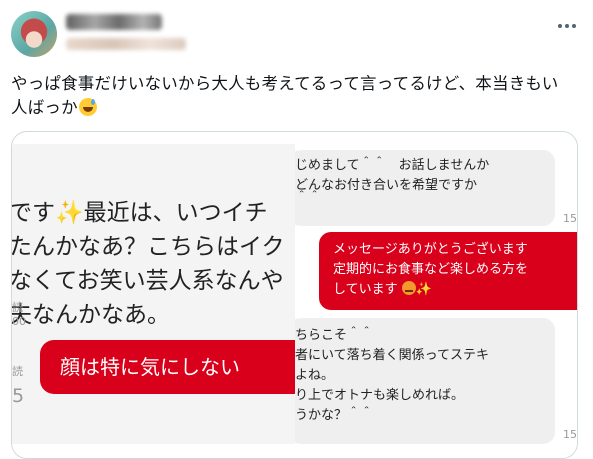 The height and width of the screenshot is (459, 593). Describe the element at coordinates (425, 188) in the screenshot. I see `message-bubble-gray: じめまして＾＾ お話しませんか どんなお付き合いを希望ですか ＾＾` at that location.